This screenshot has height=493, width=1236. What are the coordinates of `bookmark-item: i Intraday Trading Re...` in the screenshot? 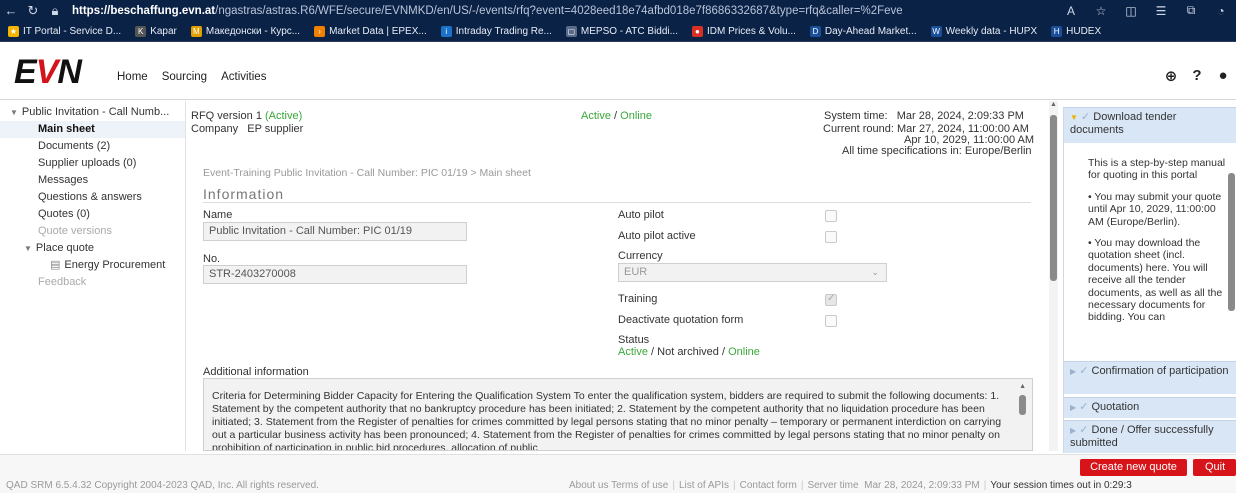 It's located at (496, 31).